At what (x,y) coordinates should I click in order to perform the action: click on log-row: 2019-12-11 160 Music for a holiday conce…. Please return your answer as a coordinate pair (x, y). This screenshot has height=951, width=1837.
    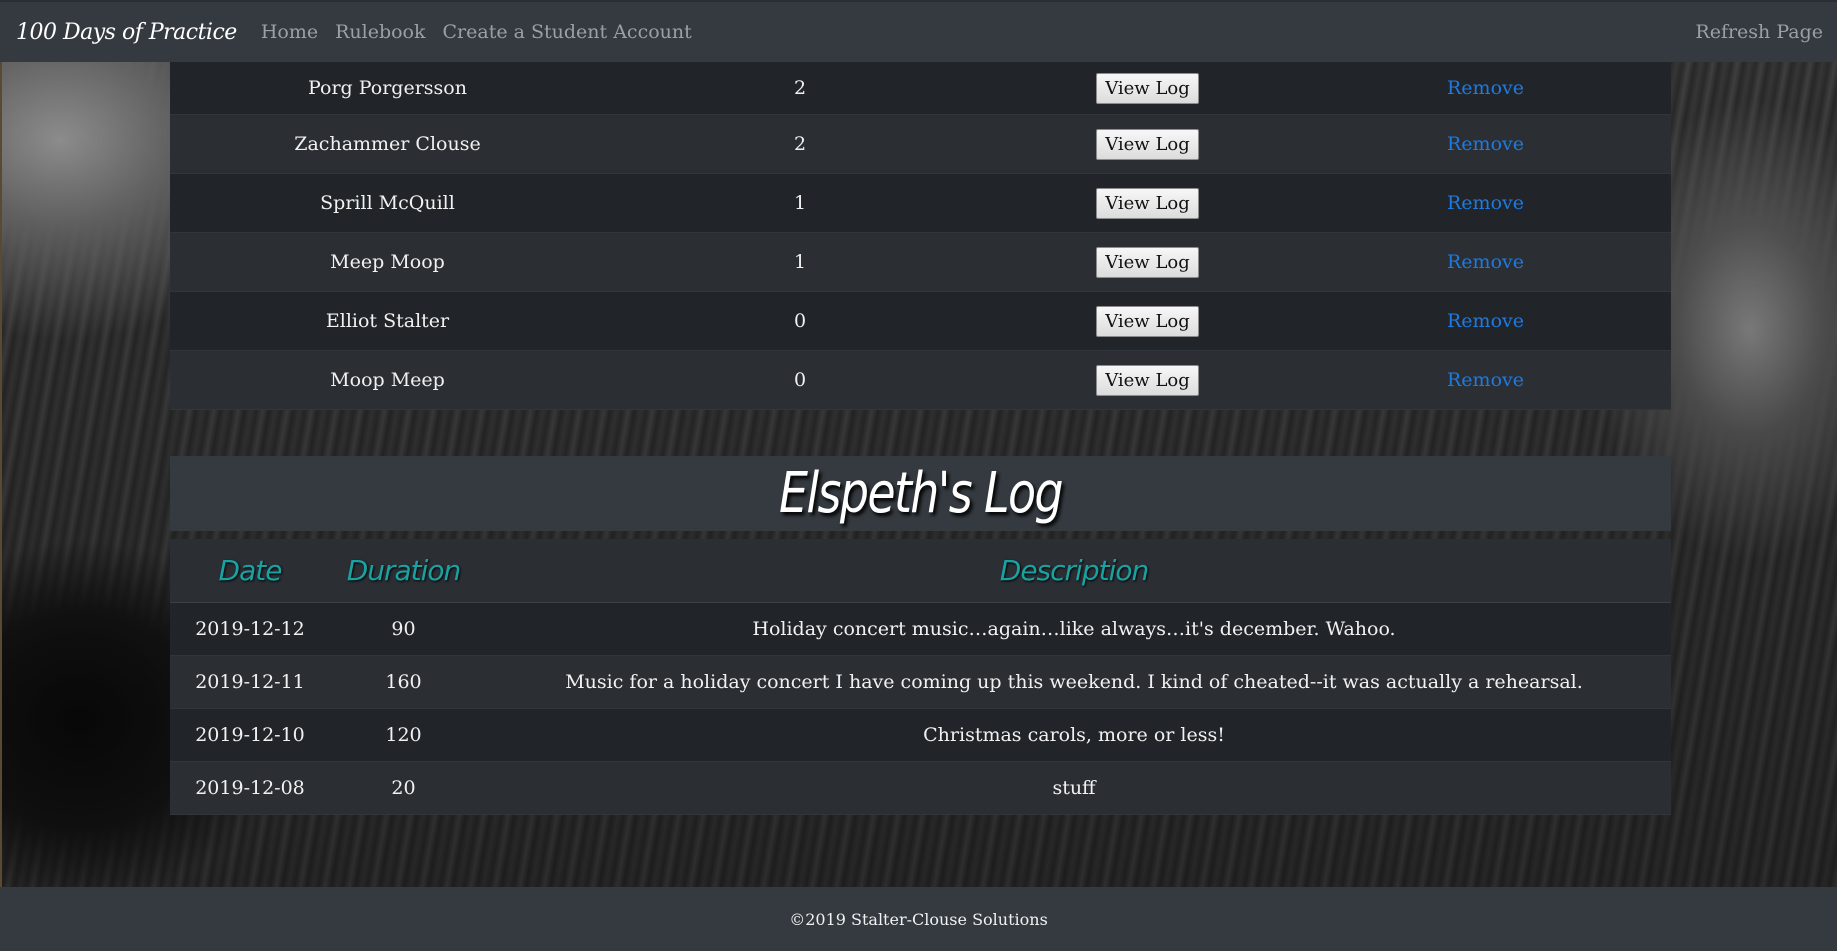
    Looking at the image, I should click on (920, 682).